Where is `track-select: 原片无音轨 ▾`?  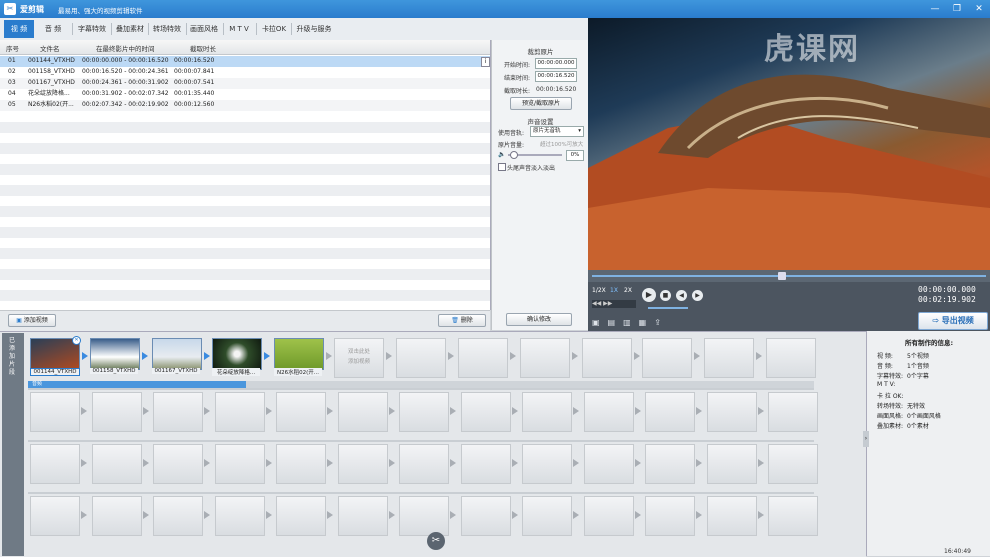
track-select: 原片无音轨 ▾ is located at coordinates (557, 131).